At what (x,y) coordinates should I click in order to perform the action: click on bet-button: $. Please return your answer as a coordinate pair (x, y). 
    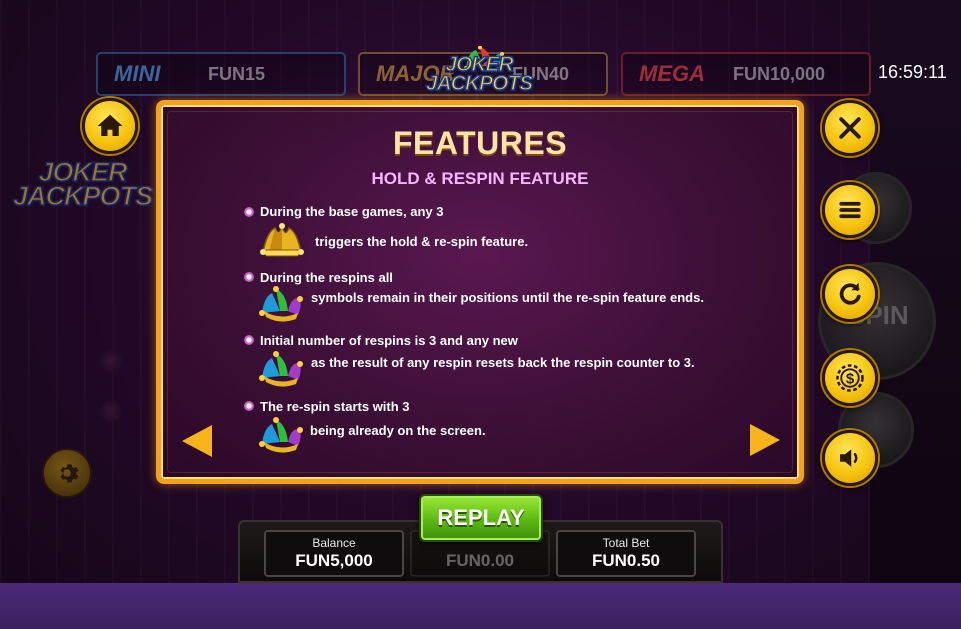
    Looking at the image, I should click on (850, 378).